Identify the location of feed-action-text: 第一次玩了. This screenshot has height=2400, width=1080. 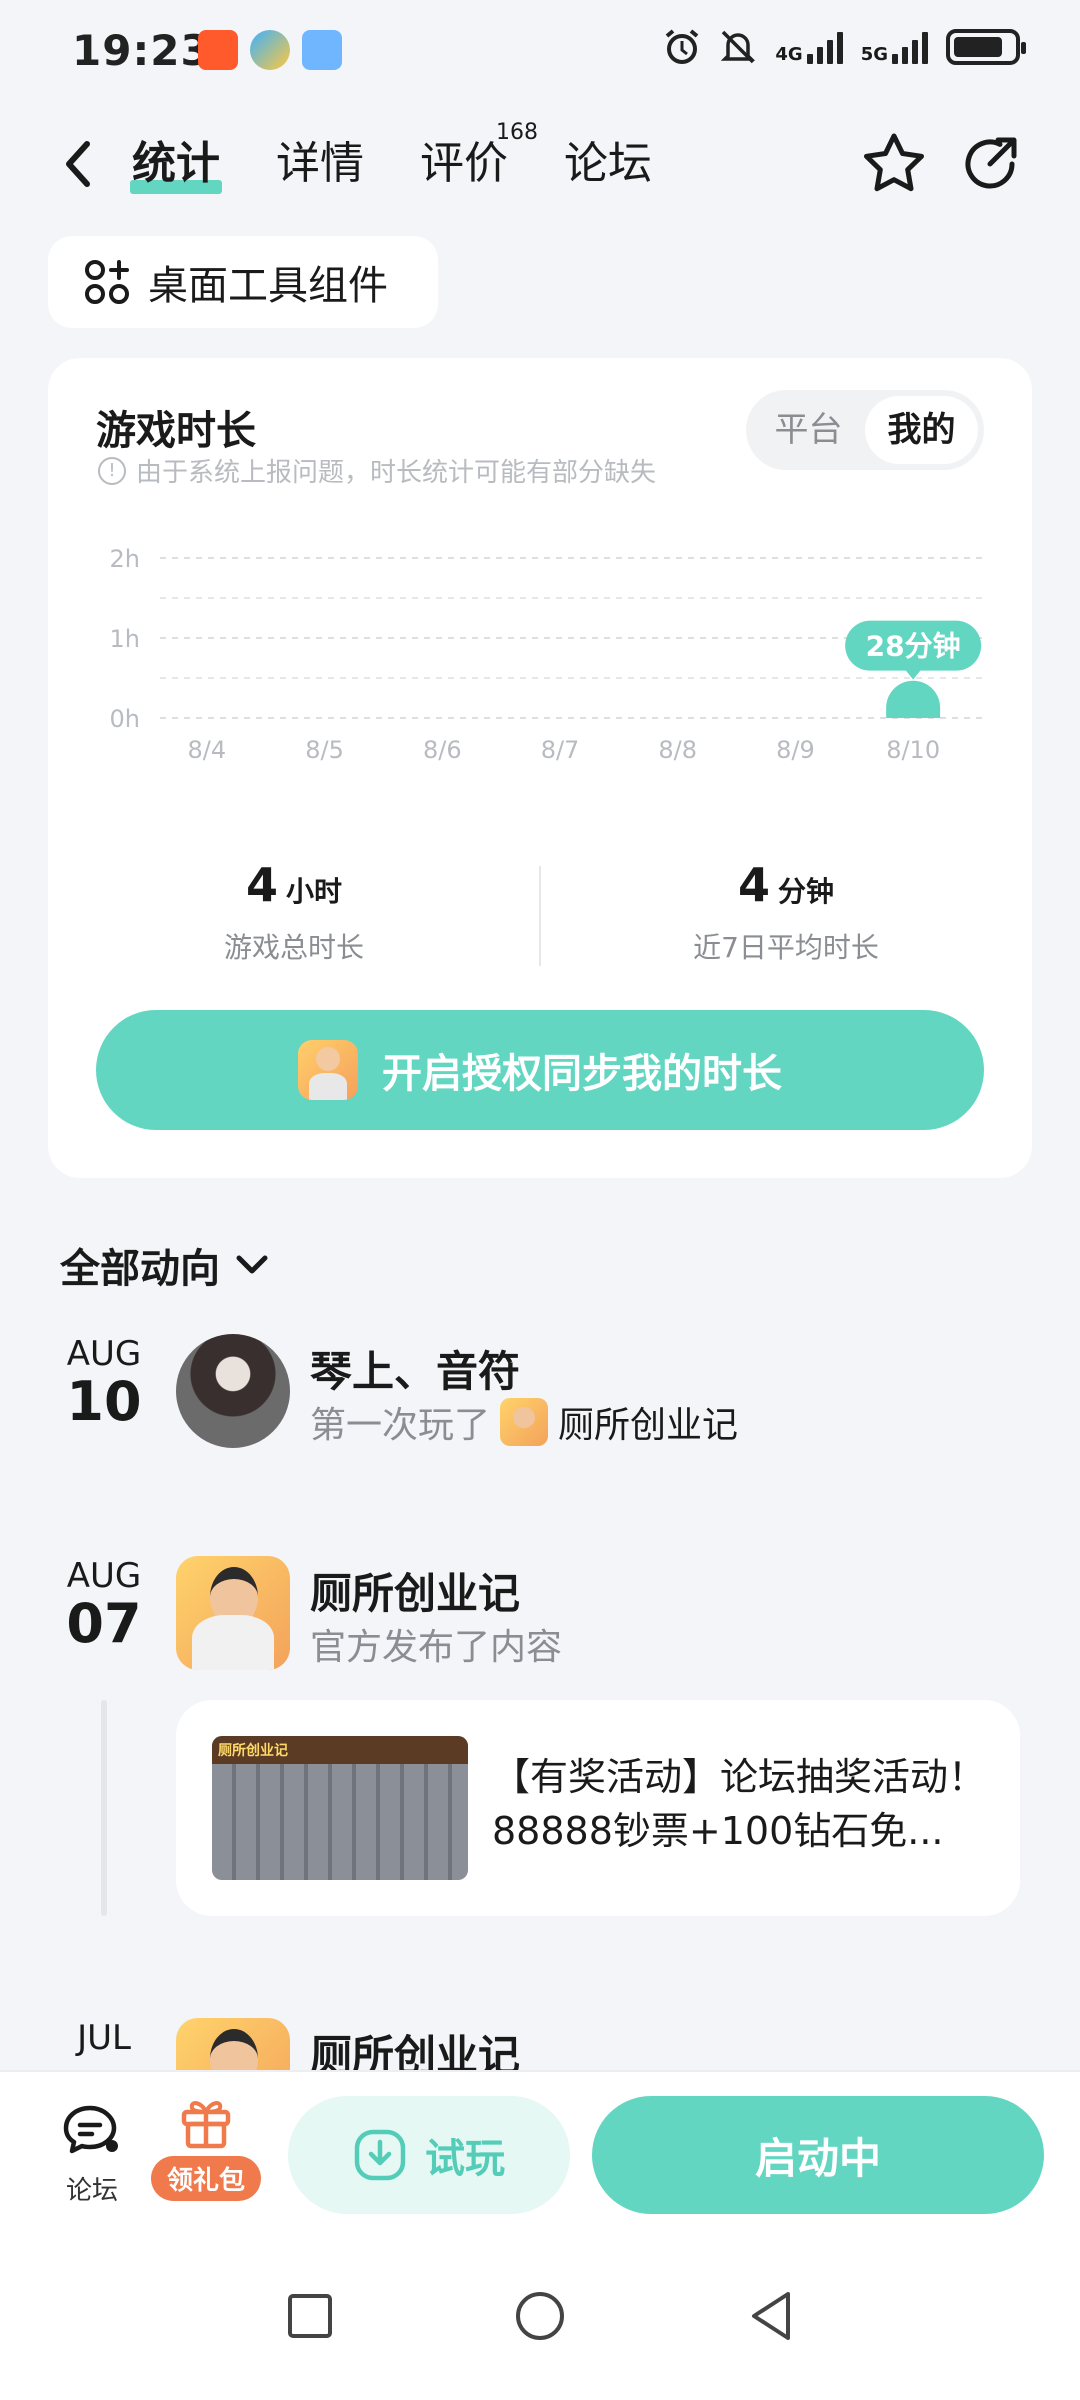
(400, 1425).